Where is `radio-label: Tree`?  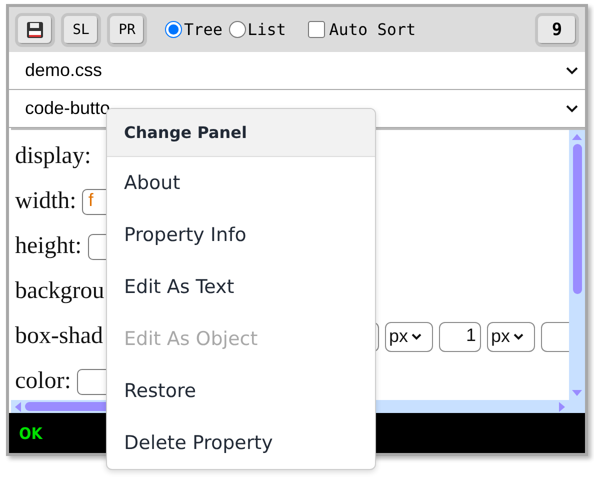 radio-label: Tree is located at coordinates (203, 29).